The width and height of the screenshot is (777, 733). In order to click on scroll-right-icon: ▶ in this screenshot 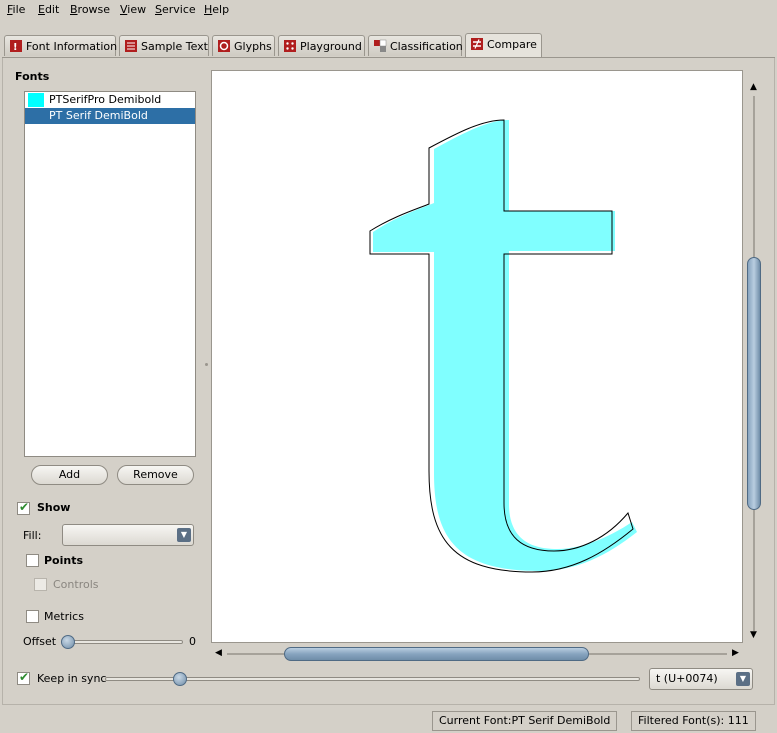, I will do `click(735, 653)`.